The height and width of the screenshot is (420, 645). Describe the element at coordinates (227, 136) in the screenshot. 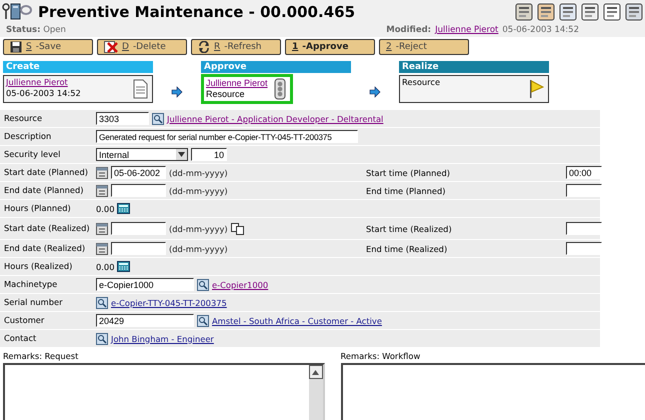

I see `input-field: Generated request for serial number e-Copier-TTY-045-TT-200375` at that location.